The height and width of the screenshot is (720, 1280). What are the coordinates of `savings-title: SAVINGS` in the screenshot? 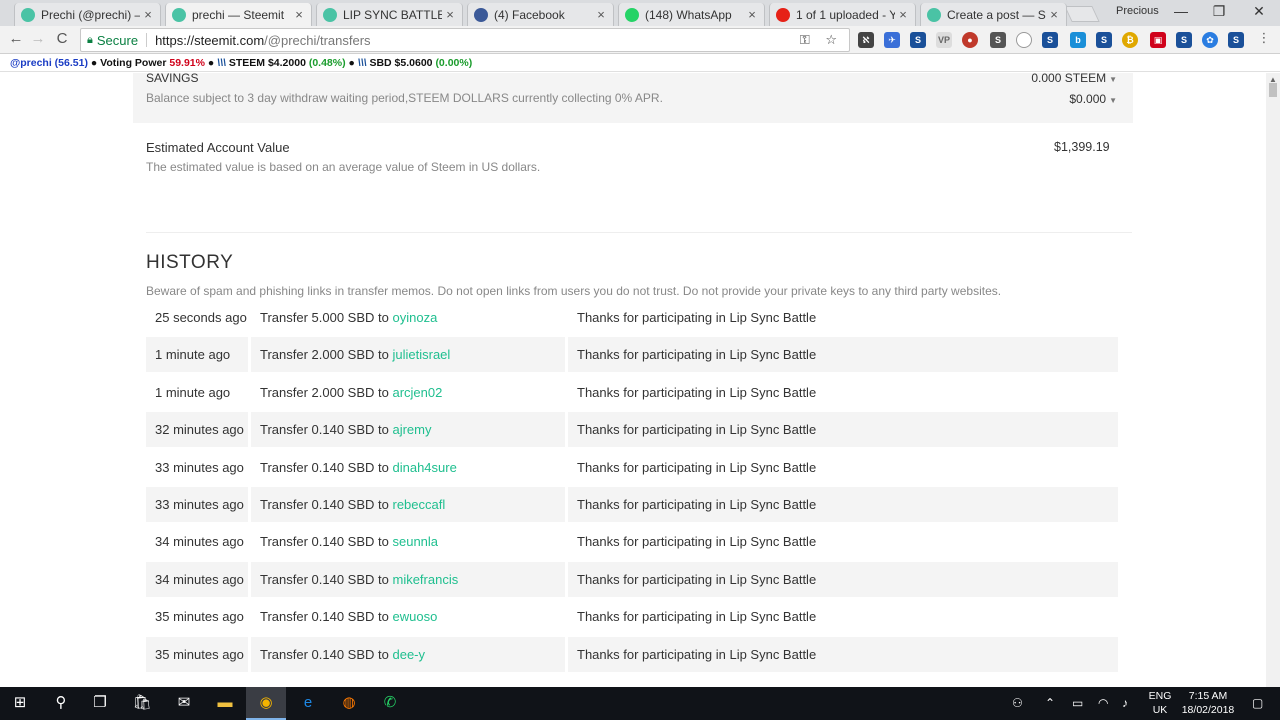 It's located at (172, 79).